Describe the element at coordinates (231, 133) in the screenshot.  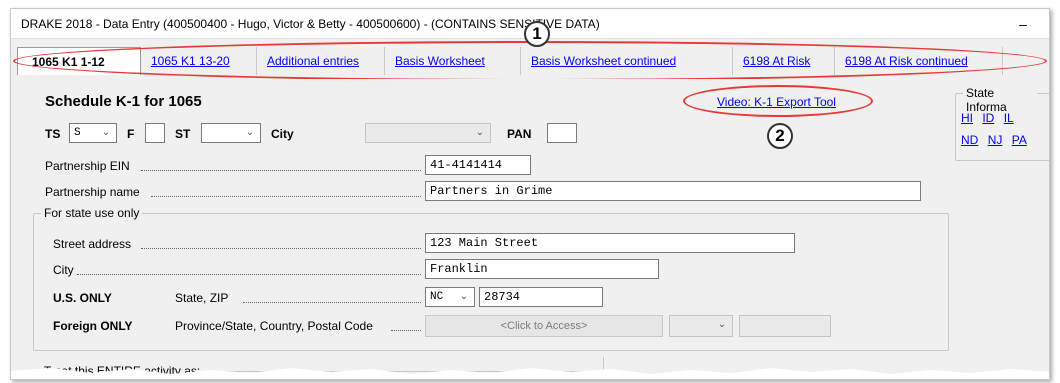
I see `st-select: ⌄` at that location.